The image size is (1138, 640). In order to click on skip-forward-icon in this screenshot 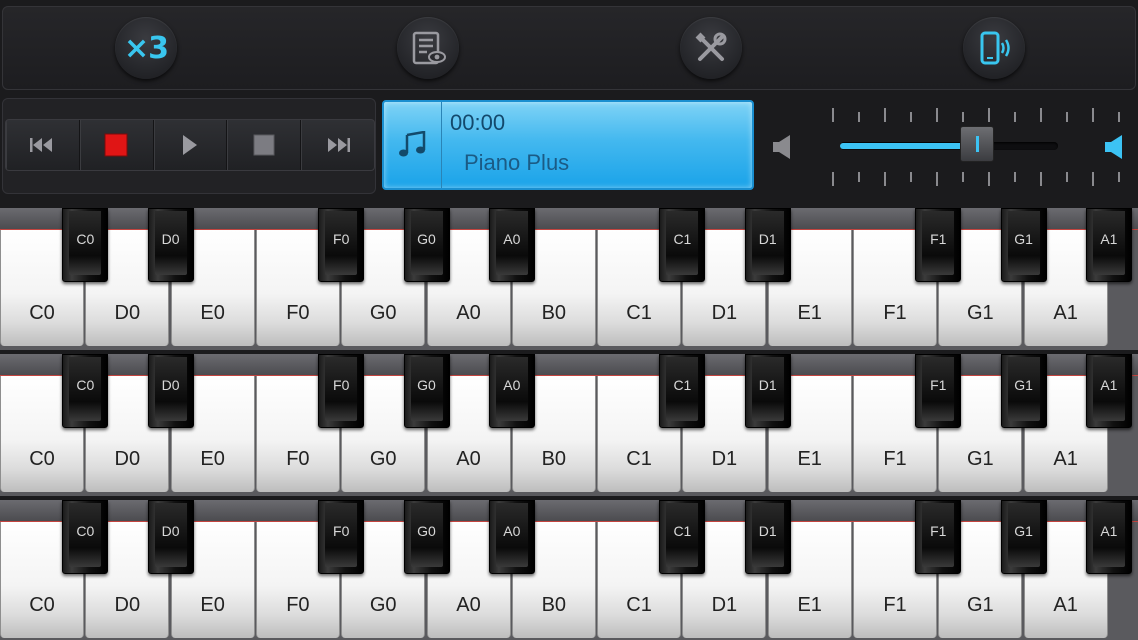, I will do `click(338, 145)`.